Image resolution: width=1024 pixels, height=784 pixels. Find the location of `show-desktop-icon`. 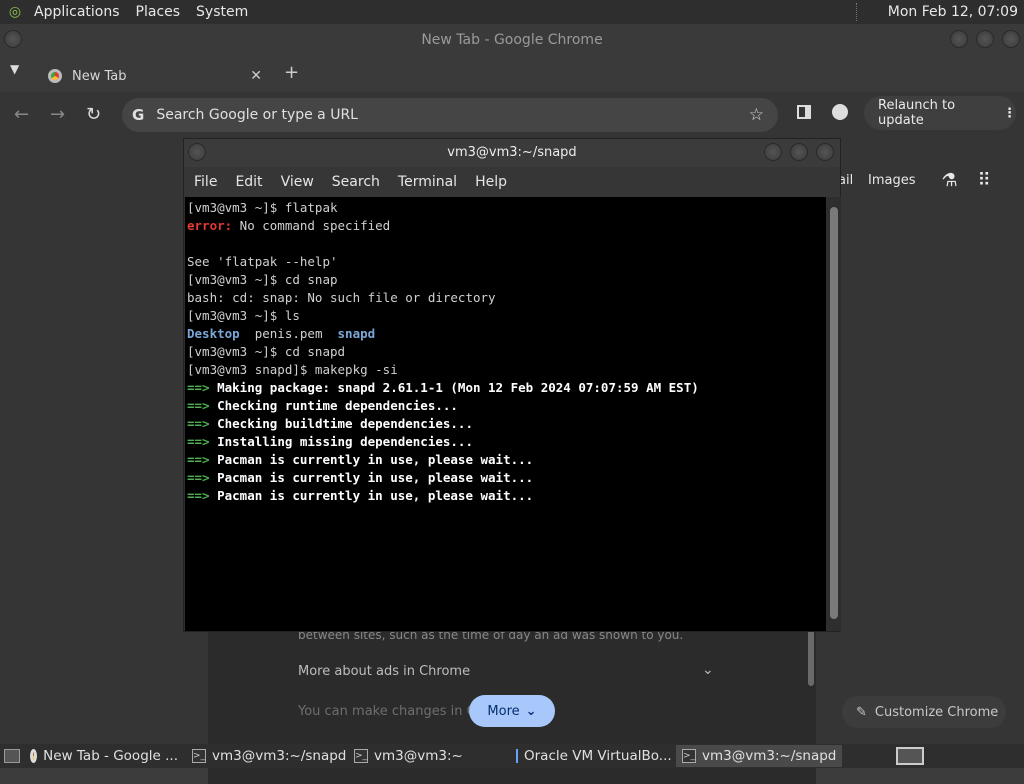

show-desktop-icon is located at coordinates (12, 756).